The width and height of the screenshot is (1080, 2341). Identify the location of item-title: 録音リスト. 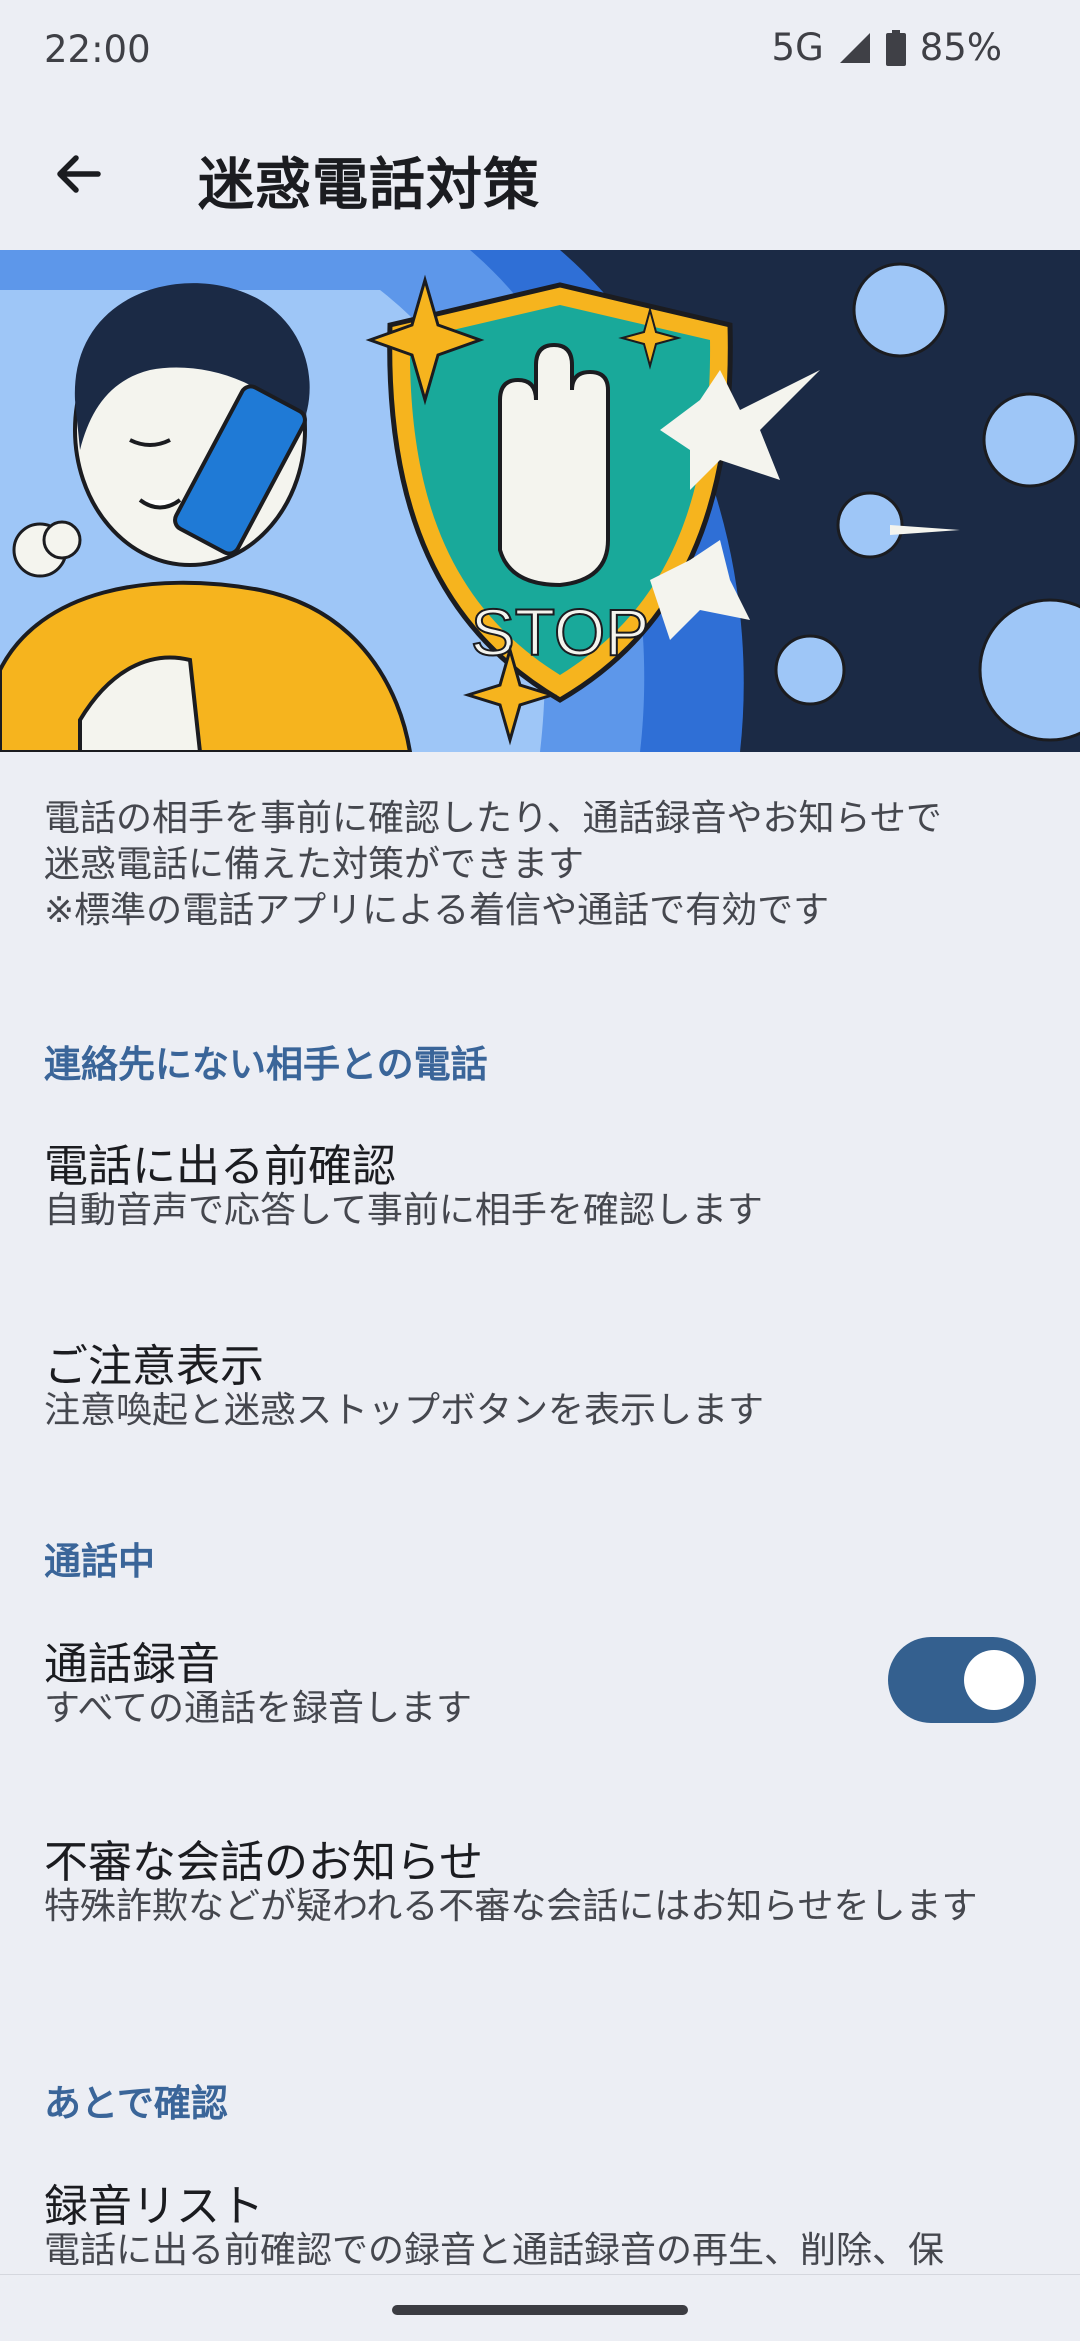
(154, 2206).